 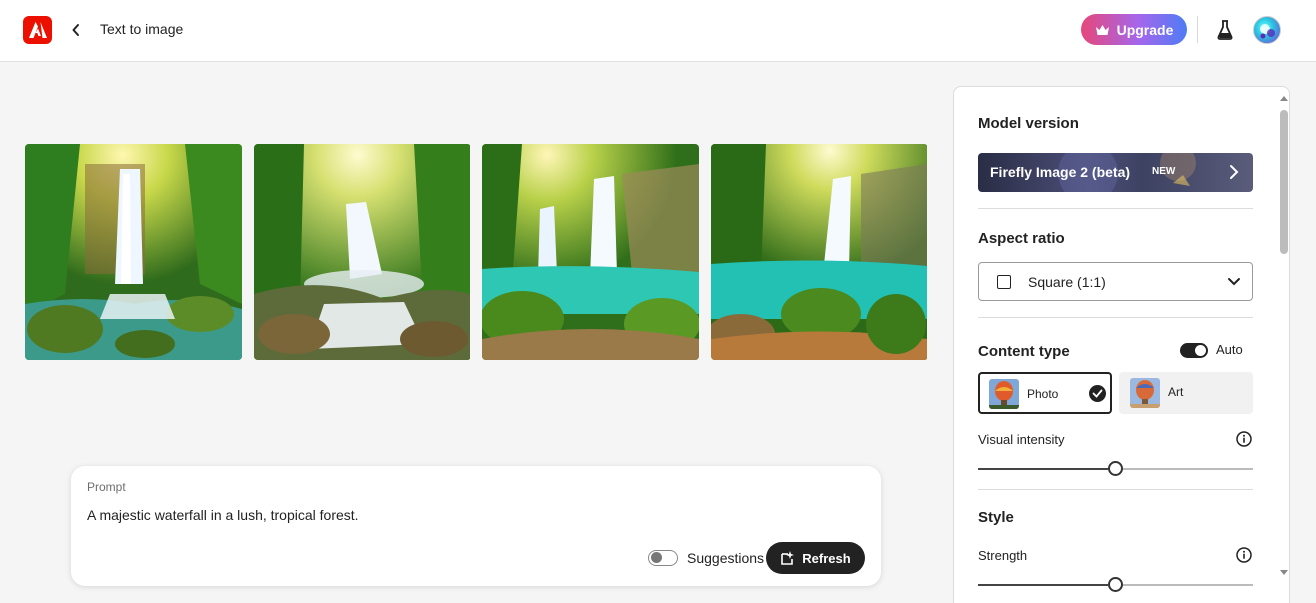 I want to click on aspect-ratio-value: Square (1:1), so click(x=1067, y=282).